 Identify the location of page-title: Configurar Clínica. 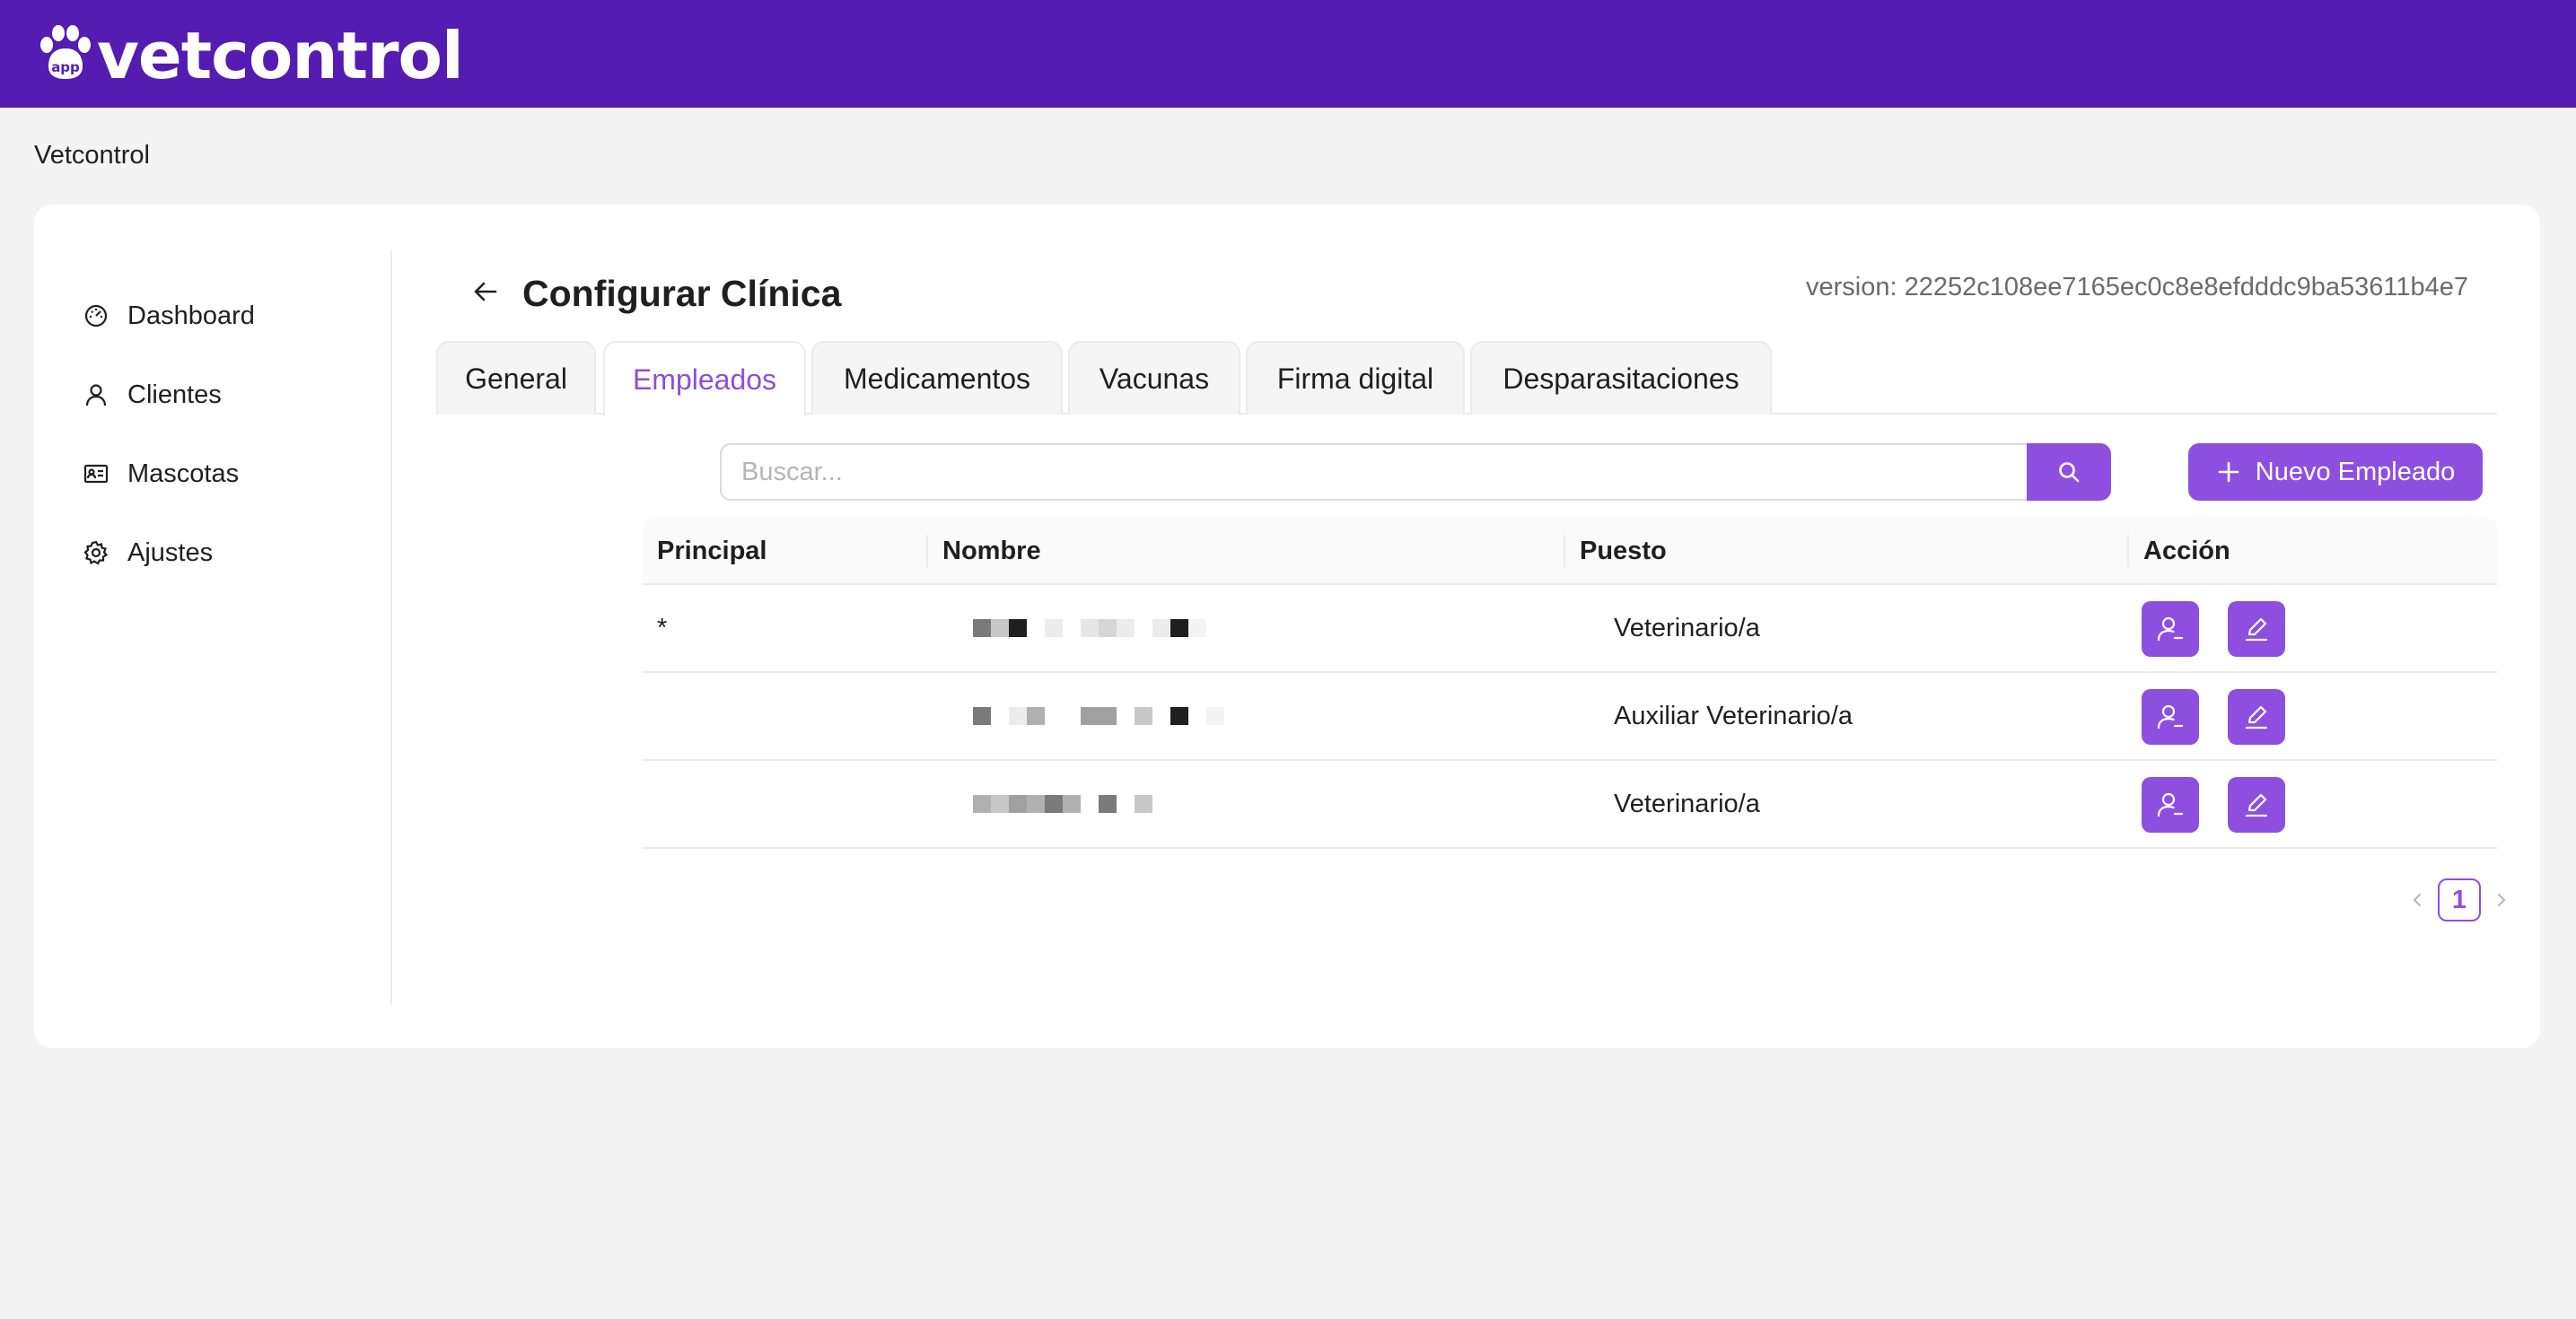
(682, 293).